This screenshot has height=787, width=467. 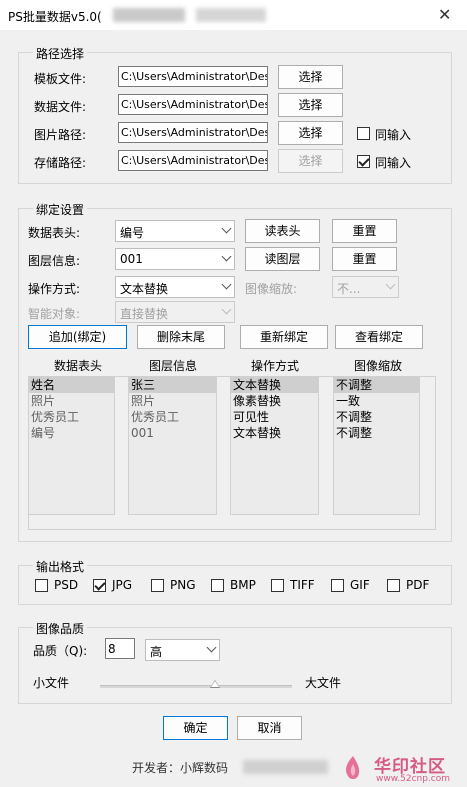 What do you see at coordinates (172, 433) in the screenshot?
I see `list-item: 001` at bounding box center [172, 433].